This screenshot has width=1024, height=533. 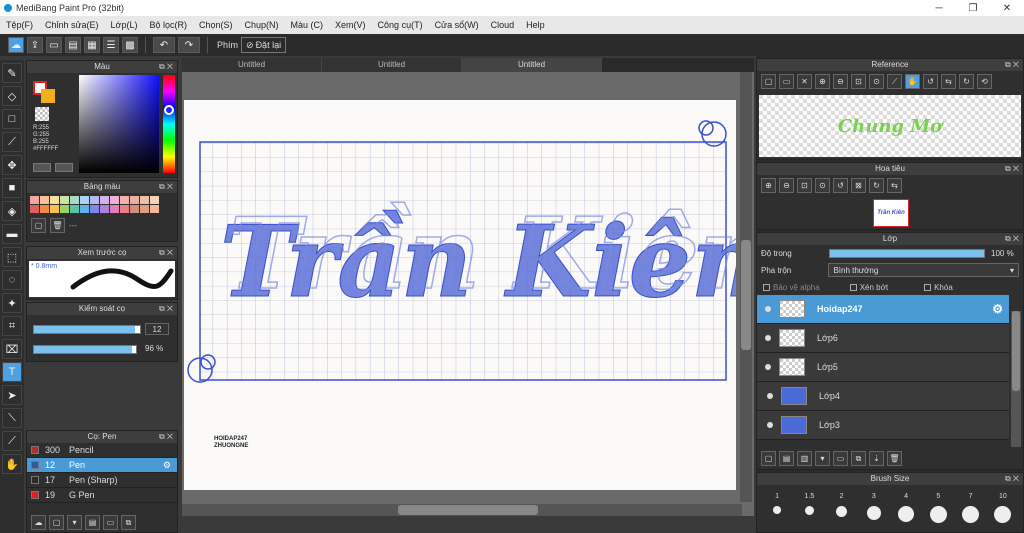 I want to click on brush-cloud-icon: ☁, so click(x=38, y=522).